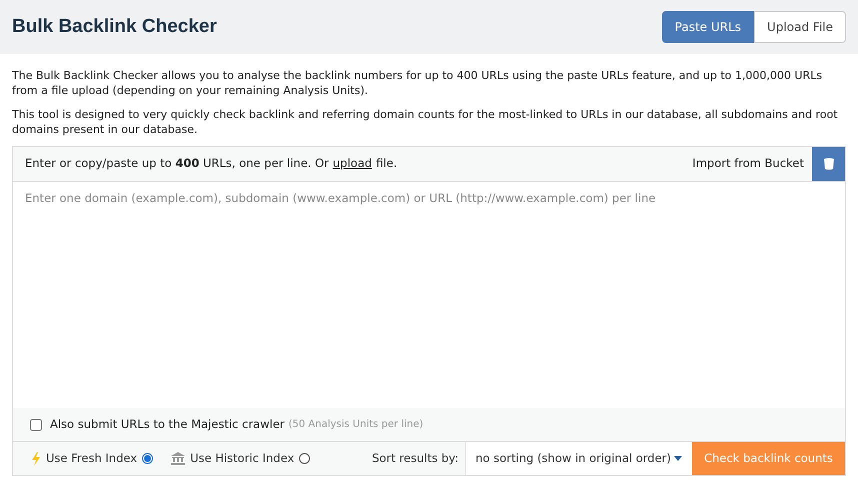 This screenshot has height=485, width=858. Describe the element at coordinates (356, 425) in the screenshot. I see `analysis-units-note: (50 Analysis Units per line)` at that location.